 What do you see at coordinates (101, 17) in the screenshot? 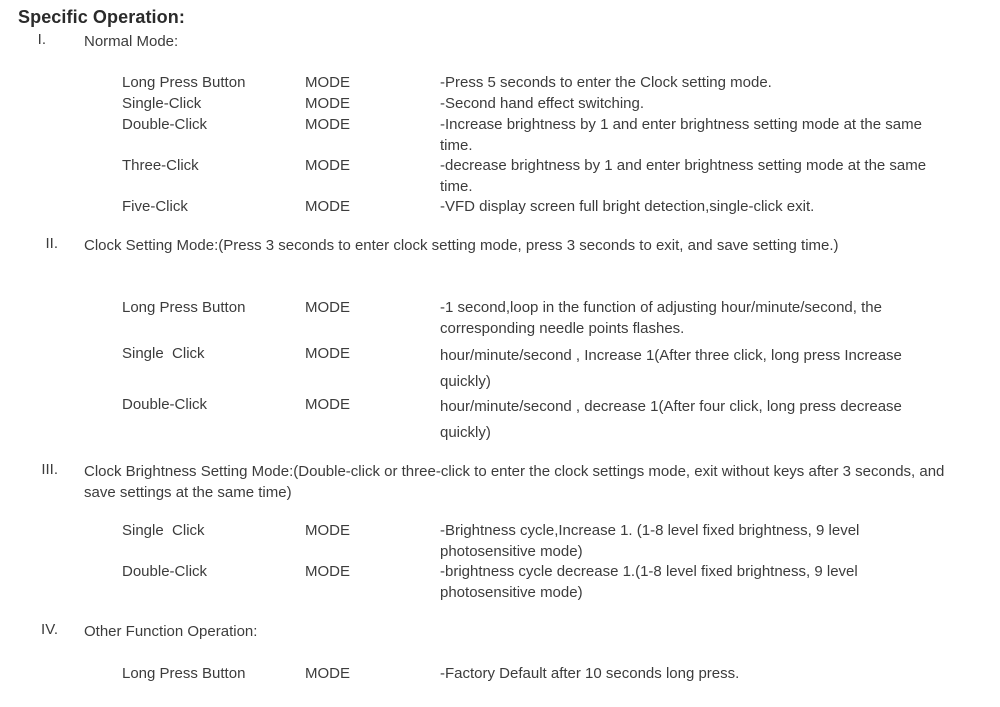
I see `page-title: Specific Operation:` at bounding box center [101, 17].